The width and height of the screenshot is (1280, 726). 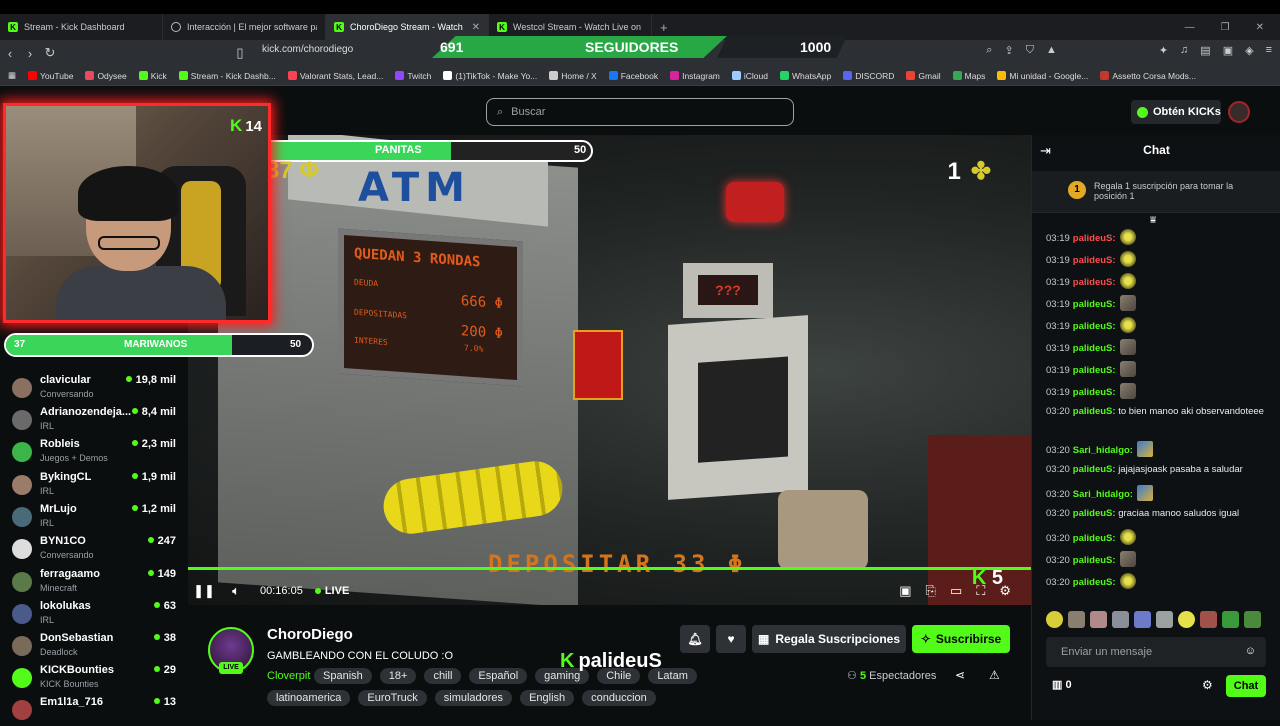 What do you see at coordinates (97, 485) in the screenshot?
I see `sidebar-channel: BykingCL IRL 1,9 mil` at bounding box center [97, 485].